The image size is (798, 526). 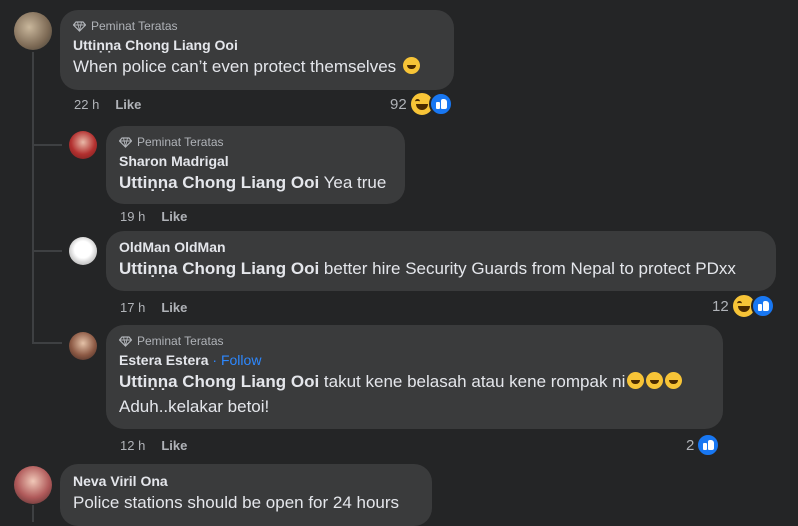 I want to click on comment-meta: 22 h Like, so click(x=107, y=104).